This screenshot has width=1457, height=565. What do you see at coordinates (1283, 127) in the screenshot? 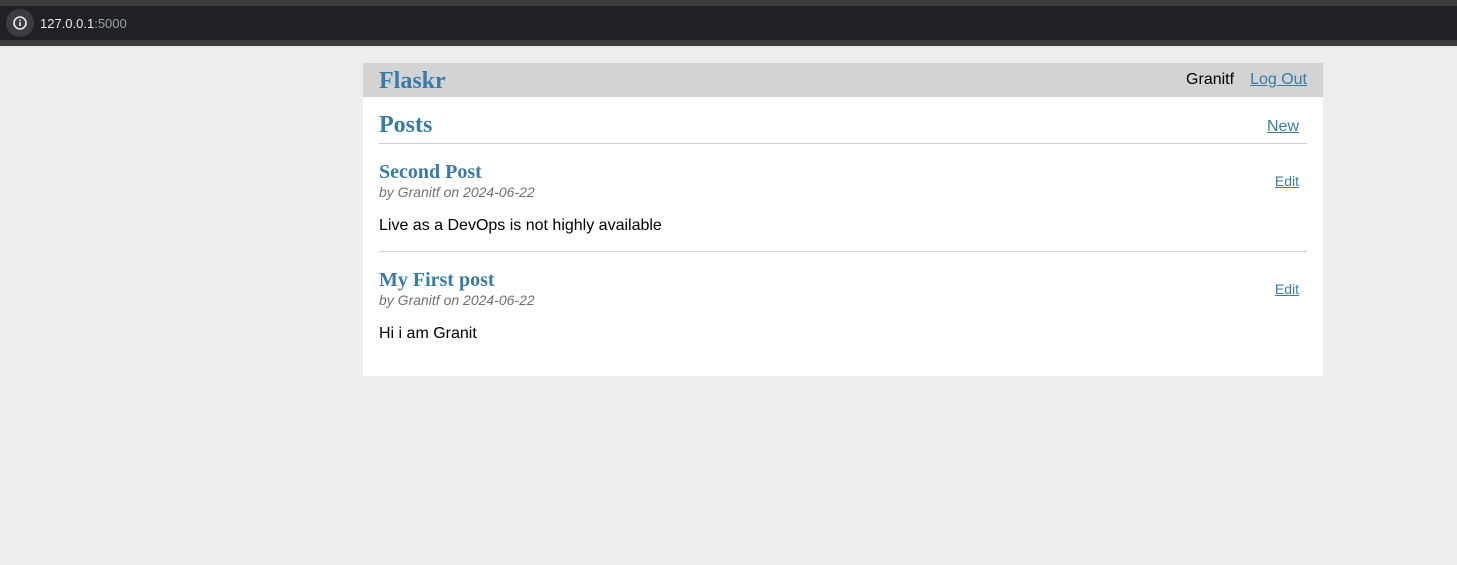
I see `new-post-link: New` at bounding box center [1283, 127].